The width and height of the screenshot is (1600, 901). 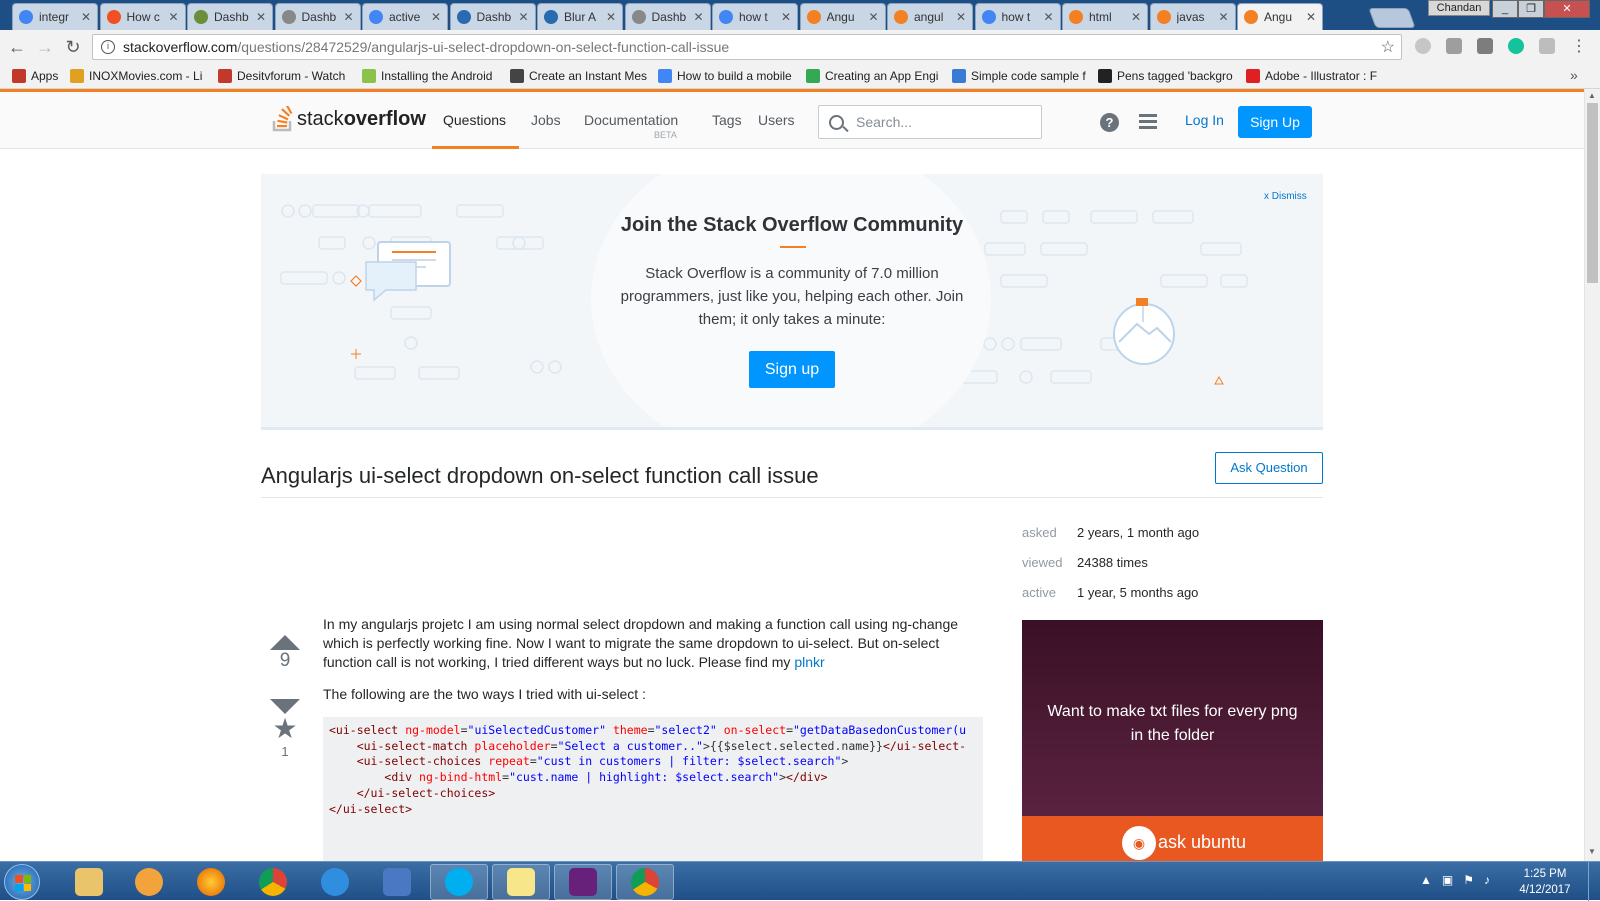 What do you see at coordinates (1423, 46) in the screenshot?
I see `globe-extension-icon` at bounding box center [1423, 46].